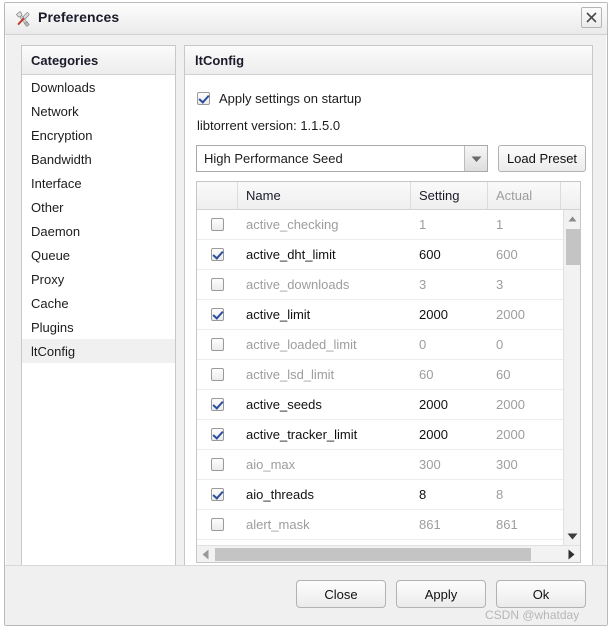 The image size is (612, 628). Describe the element at coordinates (56, 183) in the screenshot. I see `sidebar-item-label: Interface` at that location.